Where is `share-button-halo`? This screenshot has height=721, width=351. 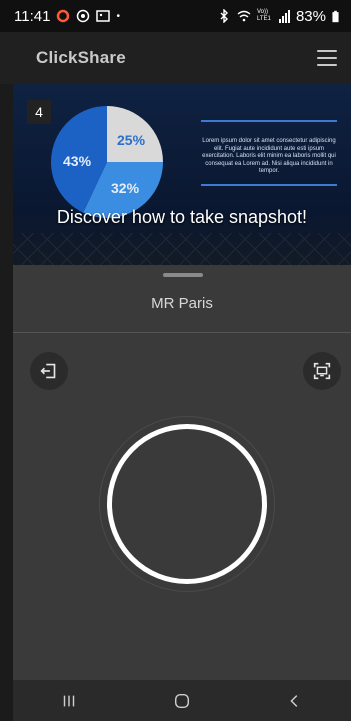 share-button-halo is located at coordinates (187, 504).